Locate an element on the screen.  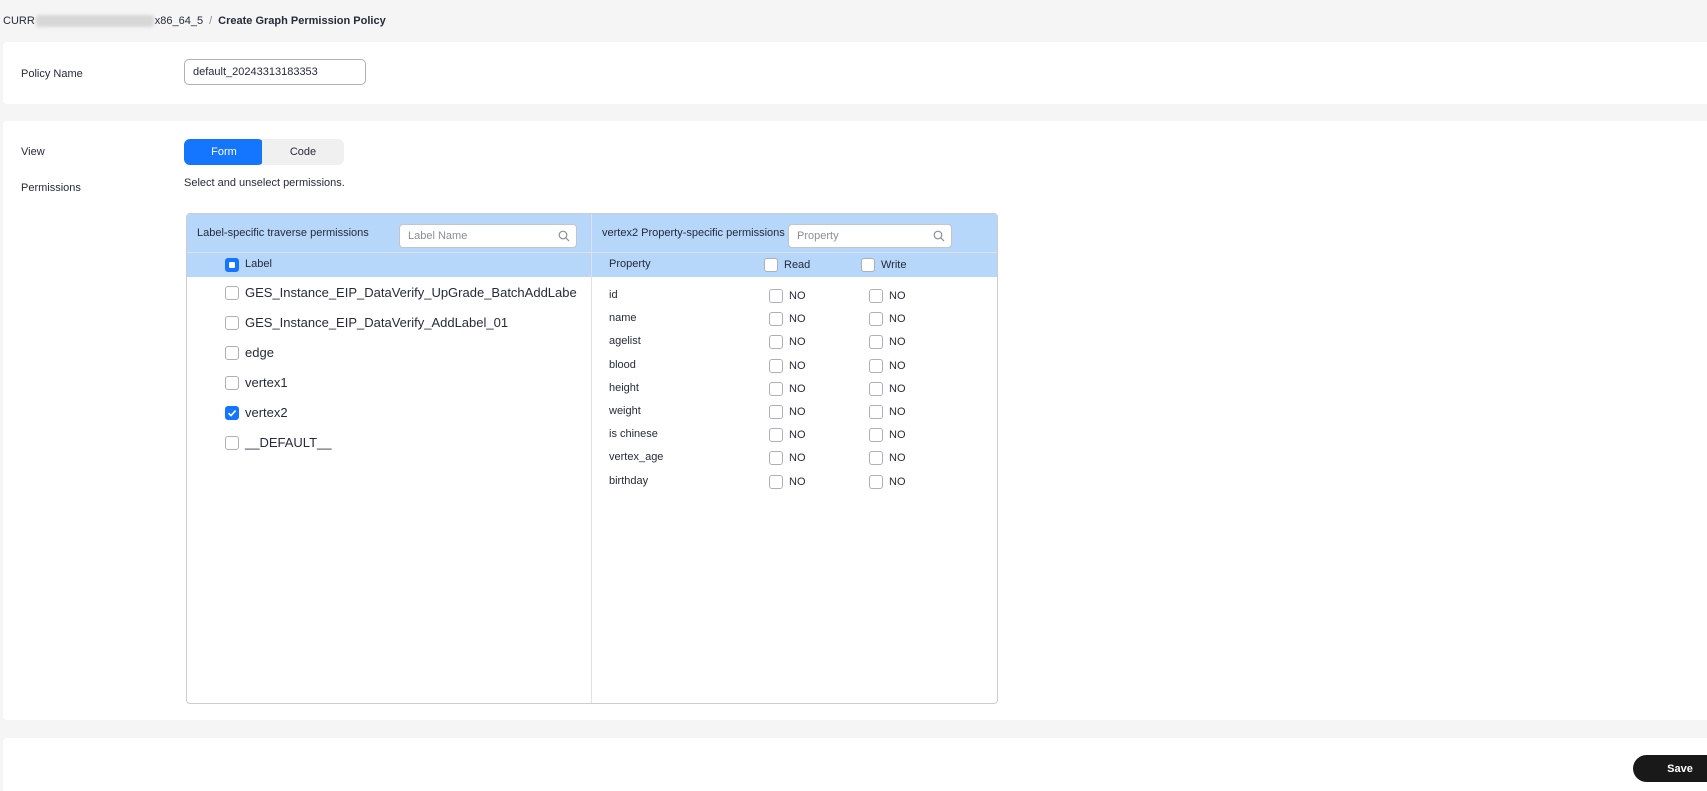
property-row: height NO NO is located at coordinates (794, 388).